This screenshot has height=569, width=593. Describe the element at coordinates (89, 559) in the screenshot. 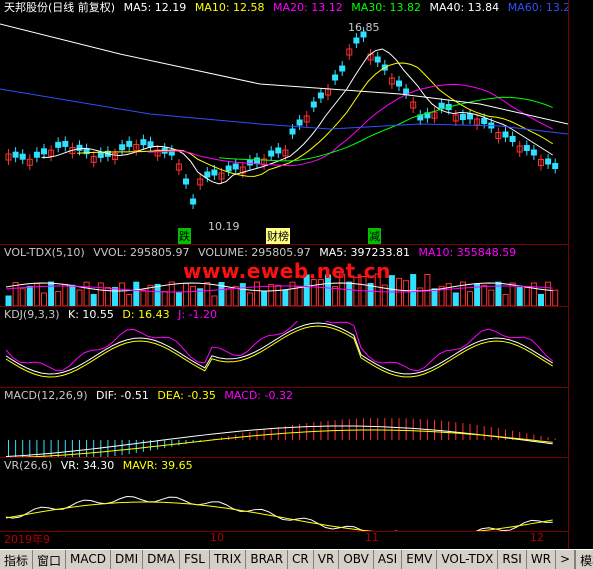

I see `tab-macd: MACD` at that location.